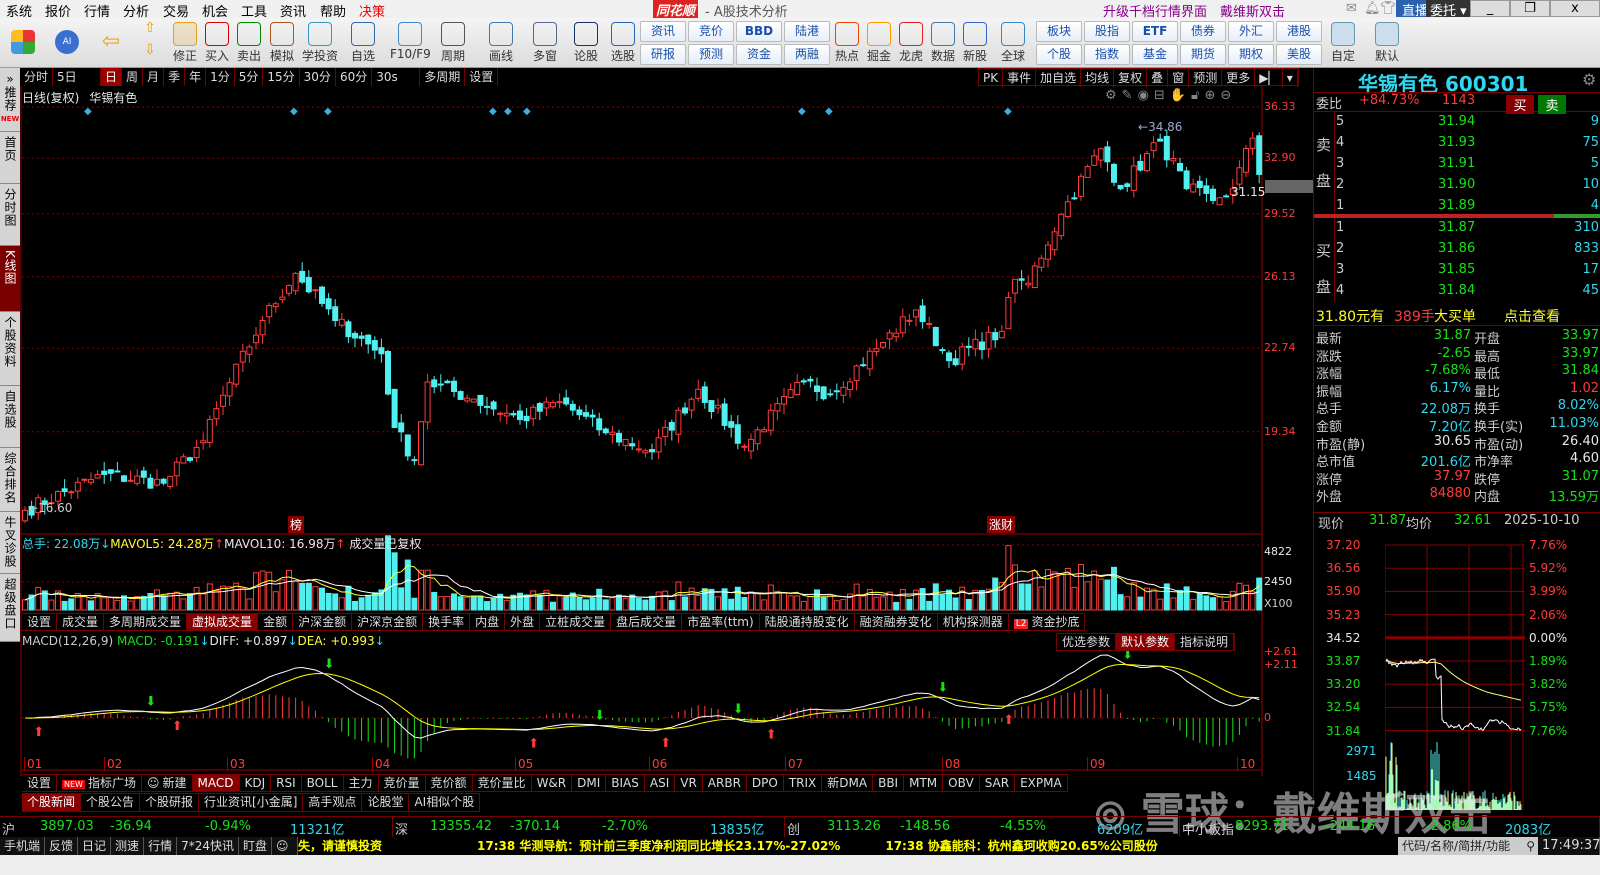 Image resolution: width=1600 pixels, height=875 pixels. Describe the element at coordinates (386, 802) in the screenshot. I see `tab-5: 论股堂` at that location.